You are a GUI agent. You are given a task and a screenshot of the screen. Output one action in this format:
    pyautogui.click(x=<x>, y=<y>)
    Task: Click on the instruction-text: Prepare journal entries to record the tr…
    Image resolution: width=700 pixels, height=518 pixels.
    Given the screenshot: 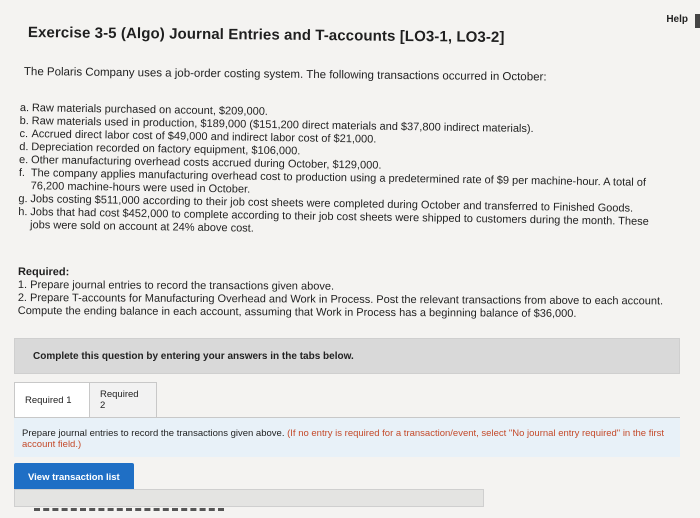 What is the action you would take?
    pyautogui.click(x=153, y=433)
    